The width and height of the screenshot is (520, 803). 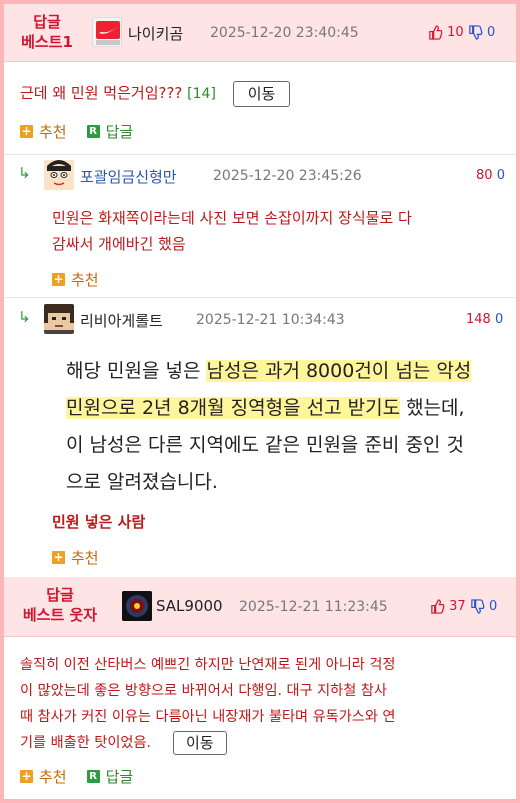 I want to click on best-comment-header: 답글 베스트1 나이키곰 2025-12-20 23:40:45 10 0, so click(x=260, y=33).